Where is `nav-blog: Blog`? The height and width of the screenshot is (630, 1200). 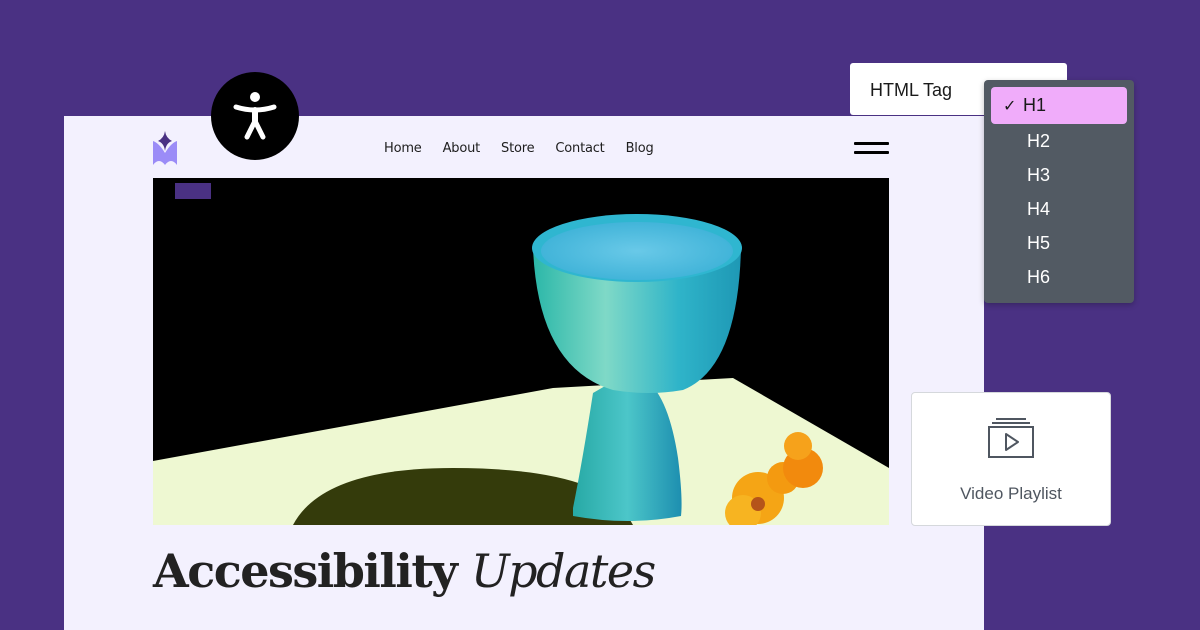 nav-blog: Blog is located at coordinates (640, 148).